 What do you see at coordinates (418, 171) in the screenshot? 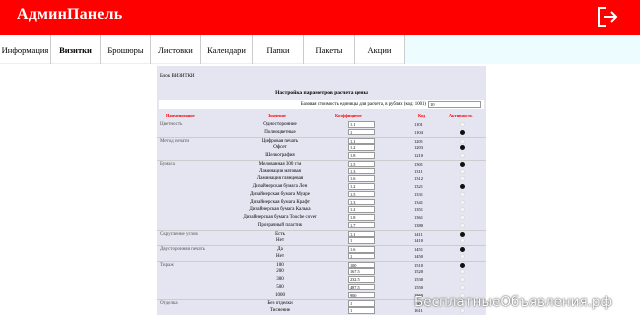
I see `param-code: 1311` at bounding box center [418, 171].